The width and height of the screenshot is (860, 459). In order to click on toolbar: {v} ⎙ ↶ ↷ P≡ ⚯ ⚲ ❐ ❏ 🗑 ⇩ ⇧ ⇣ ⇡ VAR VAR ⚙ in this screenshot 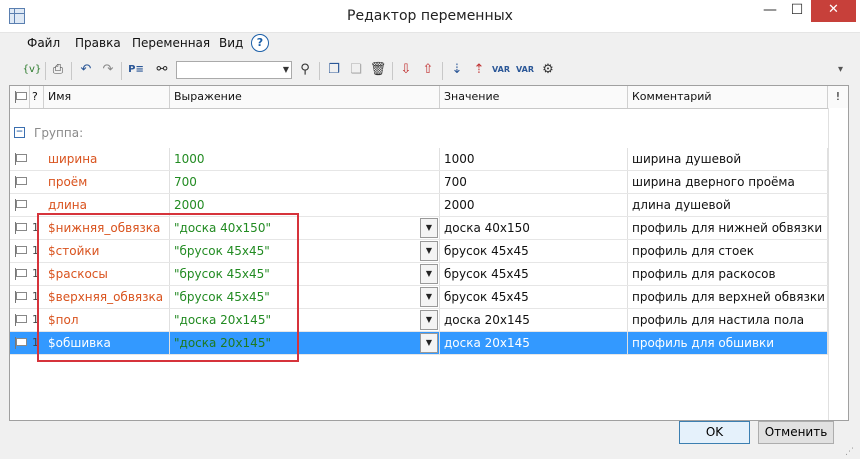, I will do `click(428, 71)`.